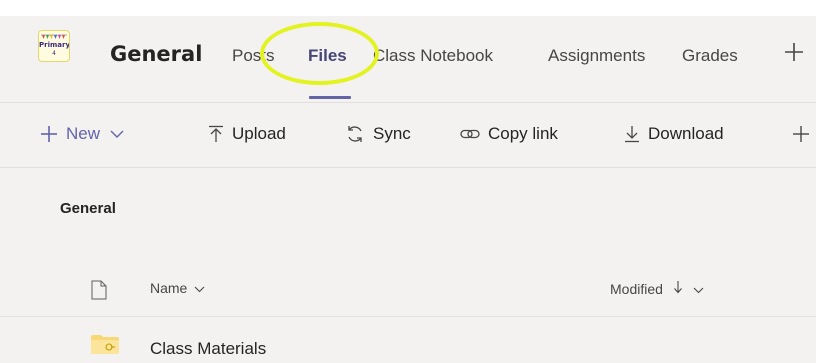 The height and width of the screenshot is (363, 816). What do you see at coordinates (523, 133) in the screenshot?
I see `copy-link-button-label: Copy link` at bounding box center [523, 133].